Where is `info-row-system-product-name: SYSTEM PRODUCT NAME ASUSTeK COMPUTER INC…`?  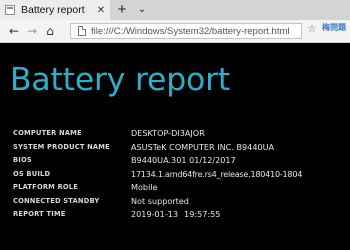
info-row-system-product-name: SYSTEM PRODUCT NAME ASUSTeK COMPUTER INC… is located at coordinates (181, 148).